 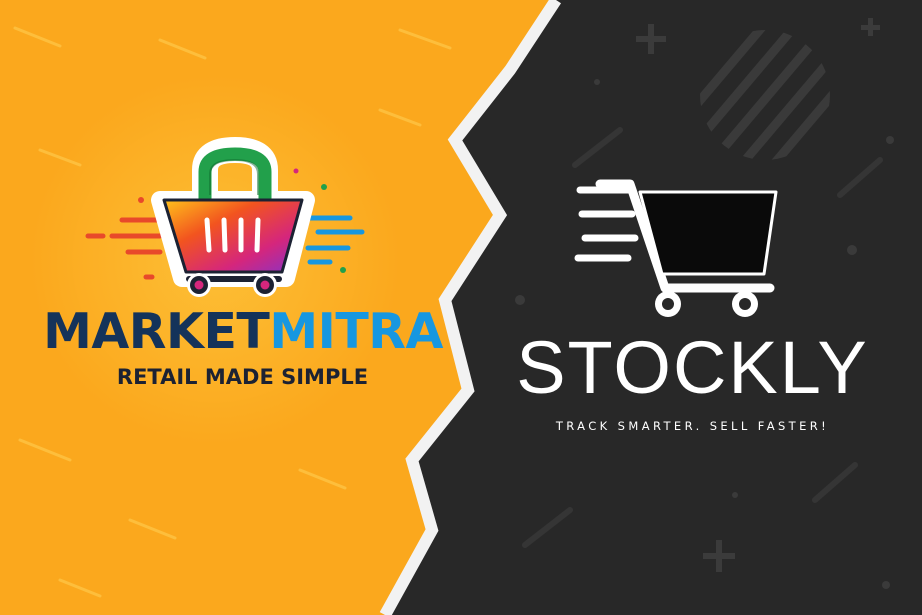 I want to click on stockly-wordmark: STOCKLY, so click(x=692, y=367).